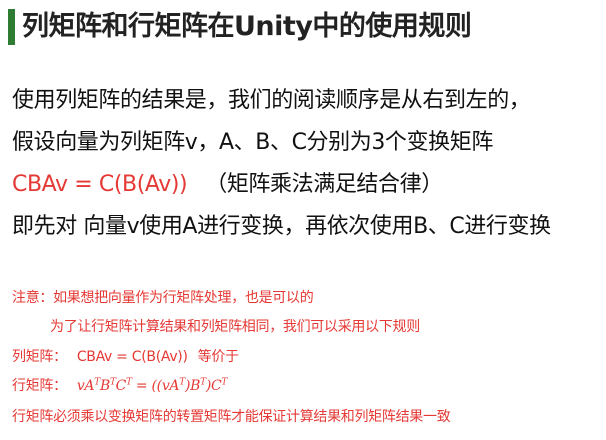 The image size is (606, 440). What do you see at coordinates (39, 386) in the screenshot?
I see `row-matrix-label: 行矩阵：` at bounding box center [39, 386].